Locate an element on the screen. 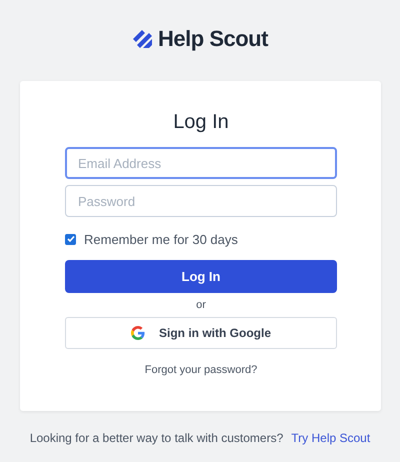 This screenshot has height=462, width=400. footer-text: Looking for a better way to talk with customers? is located at coordinates (157, 438).